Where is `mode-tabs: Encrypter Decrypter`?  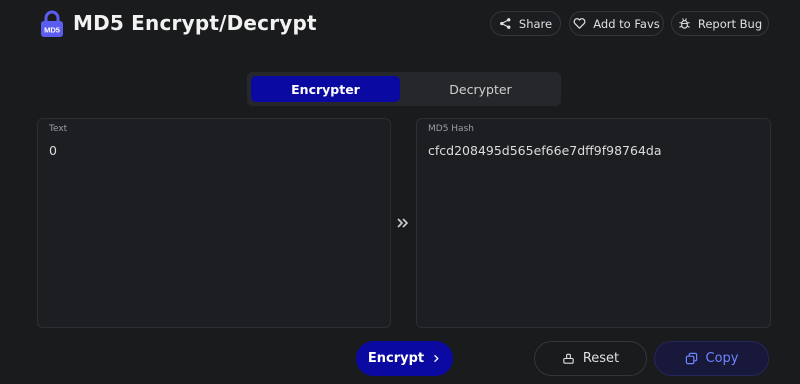
mode-tabs: Encrypter Decrypter is located at coordinates (404, 89).